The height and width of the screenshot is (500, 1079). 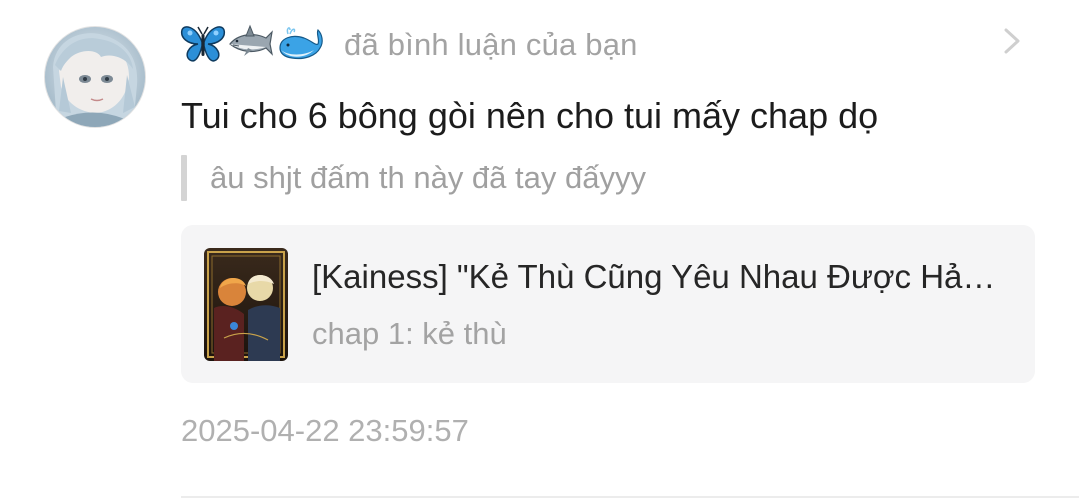 I want to click on avatar, so click(x=95, y=77).